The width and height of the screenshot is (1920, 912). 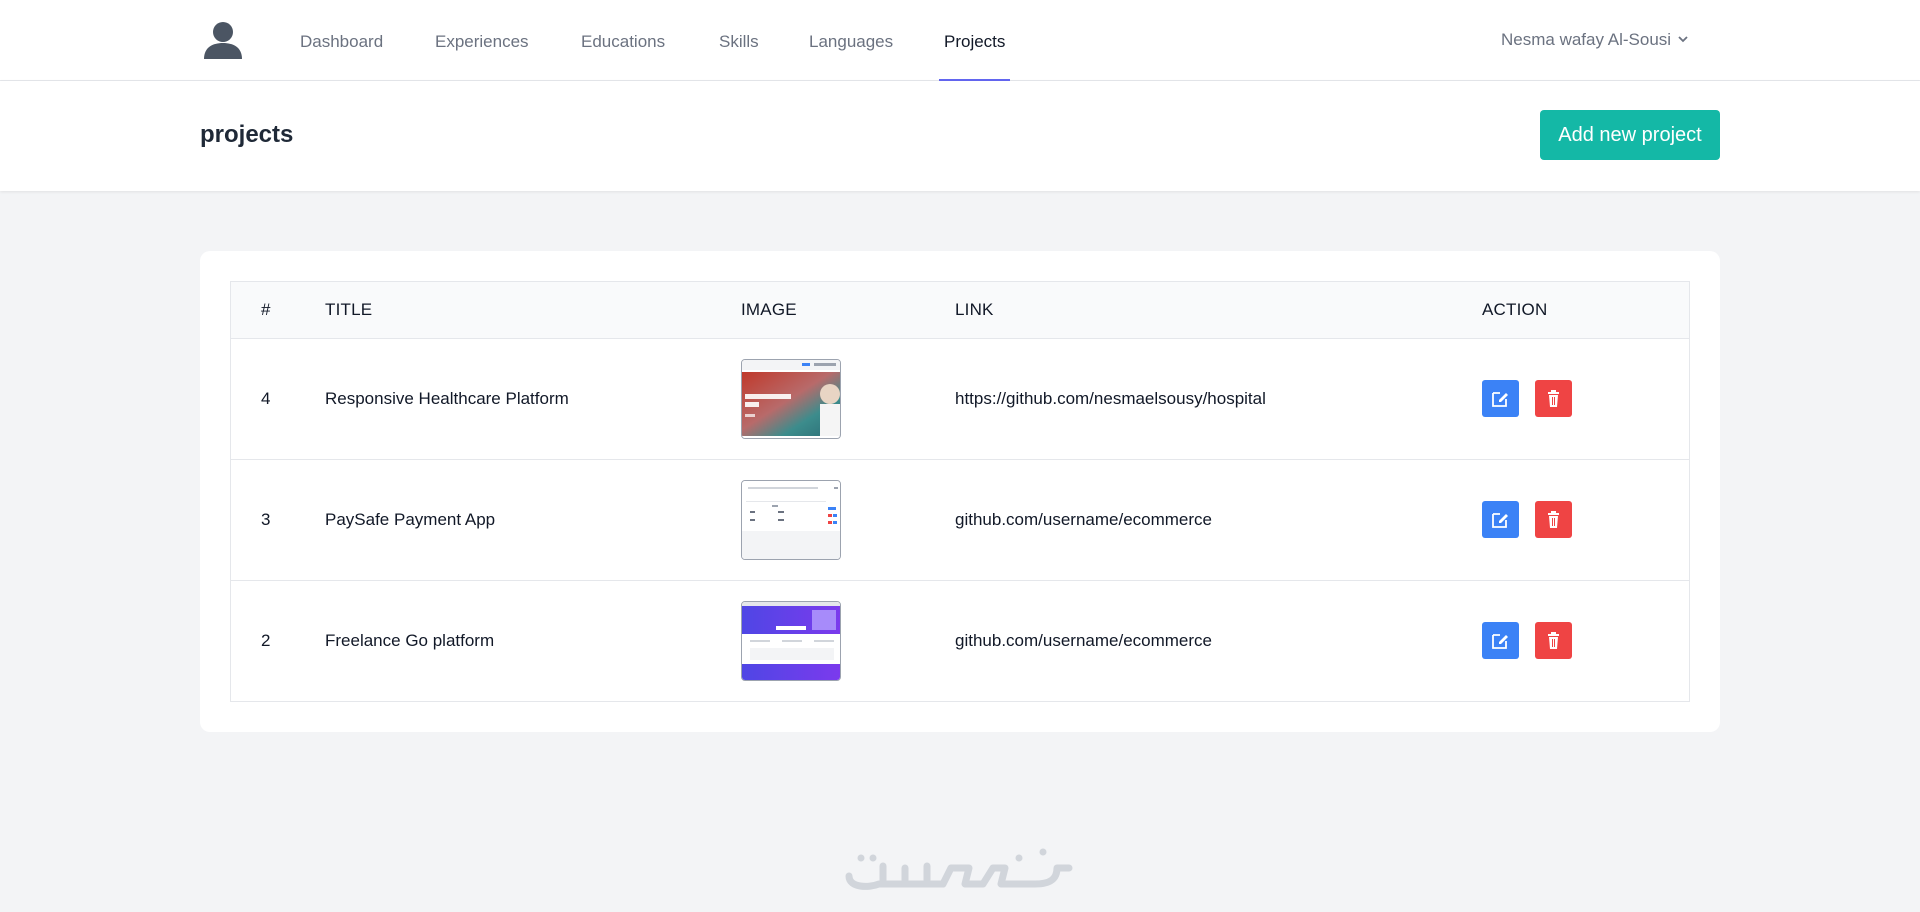 I want to click on row-id: 2, so click(x=266, y=640).